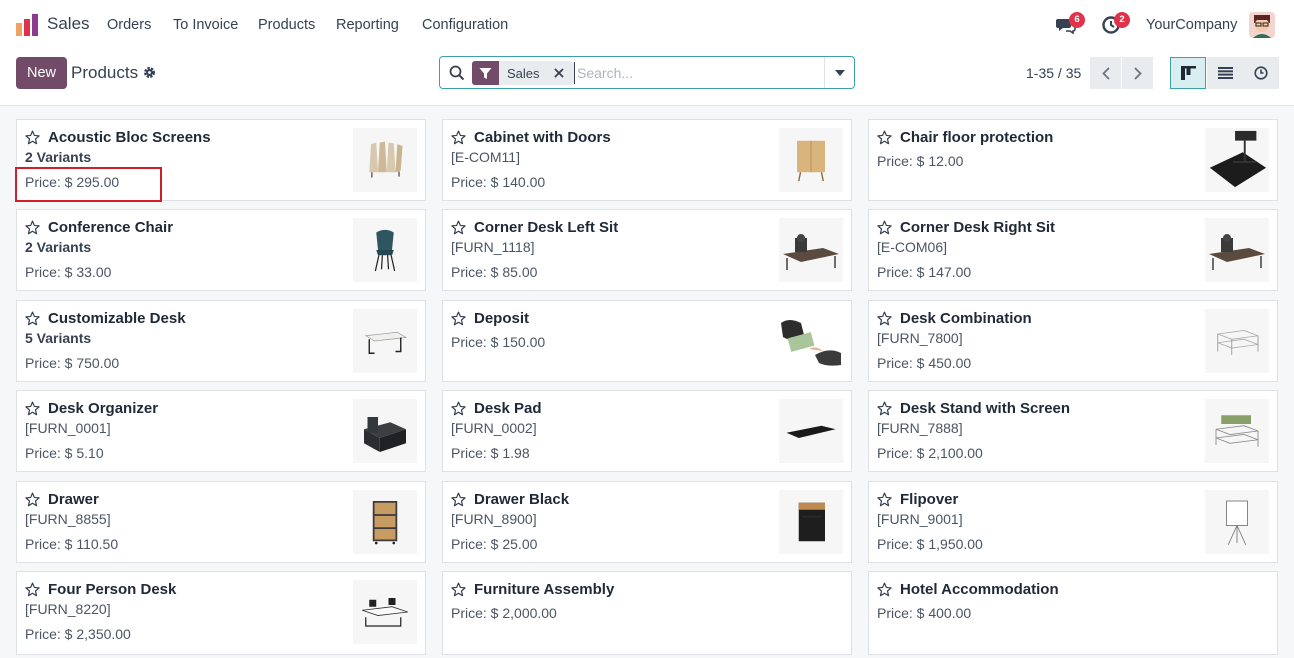  Describe the element at coordinates (924, 363) in the screenshot. I see `product-price: Price: $ 450.00` at that location.